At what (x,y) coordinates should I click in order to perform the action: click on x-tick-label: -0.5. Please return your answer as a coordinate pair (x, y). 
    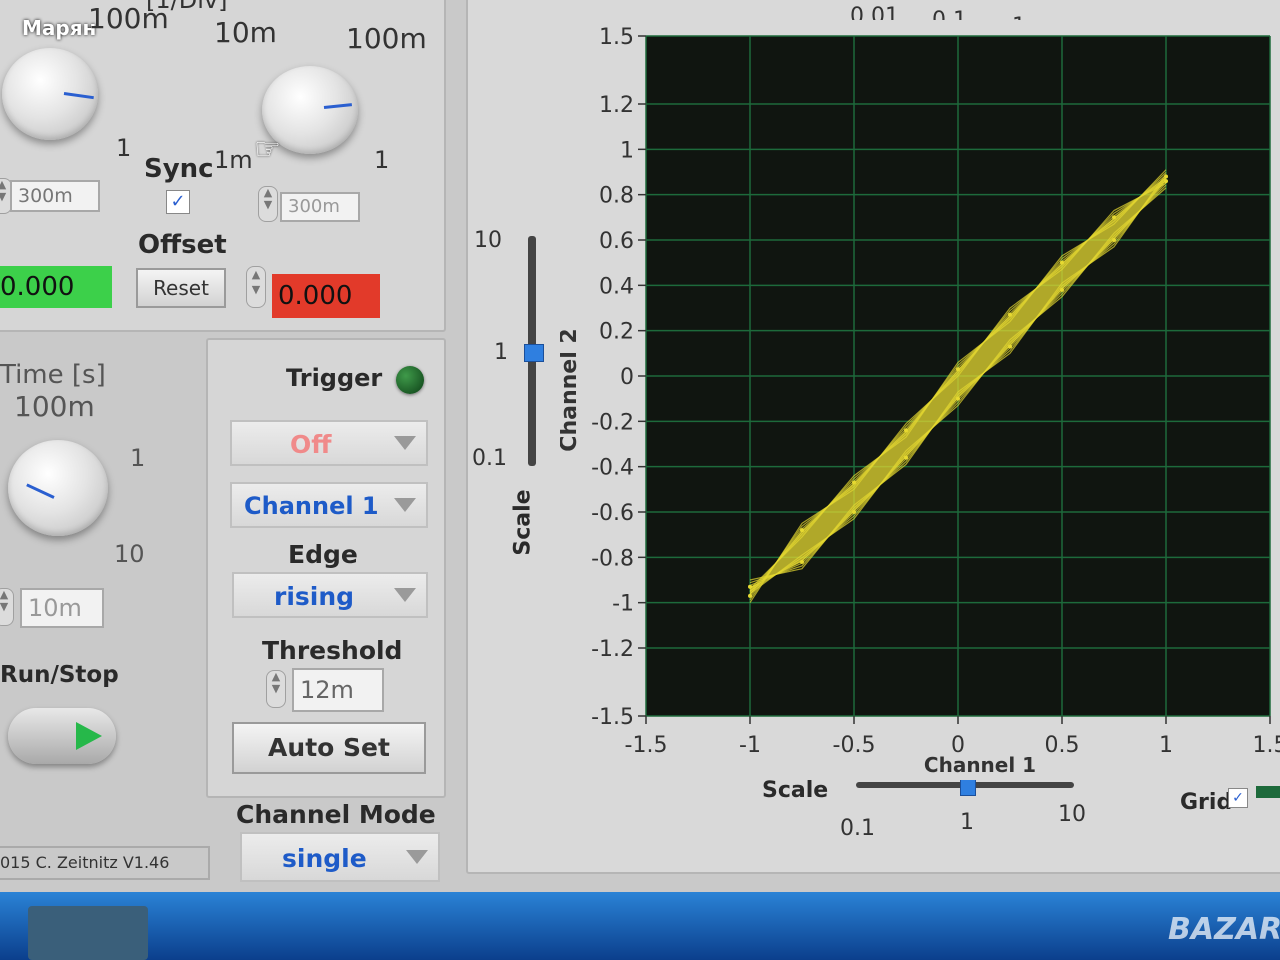
    Looking at the image, I should click on (854, 745).